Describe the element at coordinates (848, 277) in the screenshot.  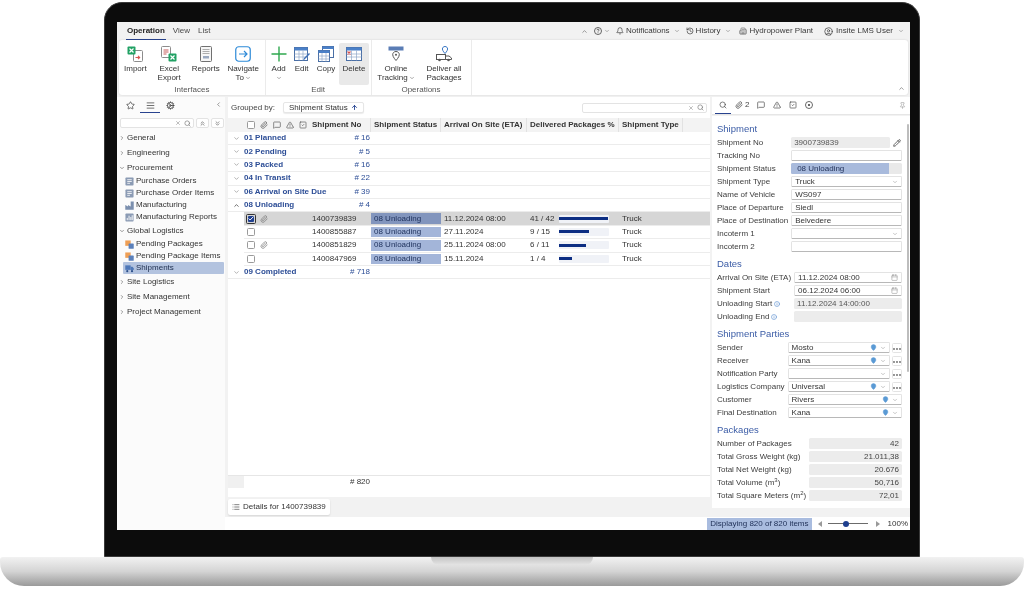
I see `date-field: 11.12.2024 08:00` at that location.